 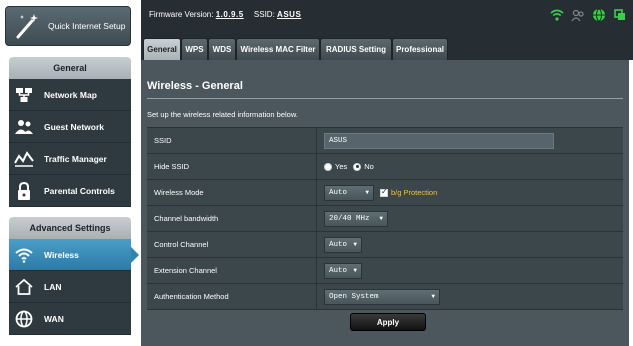 I want to click on sidebar-item-parental-controls: Parental Controls, so click(x=70, y=191).